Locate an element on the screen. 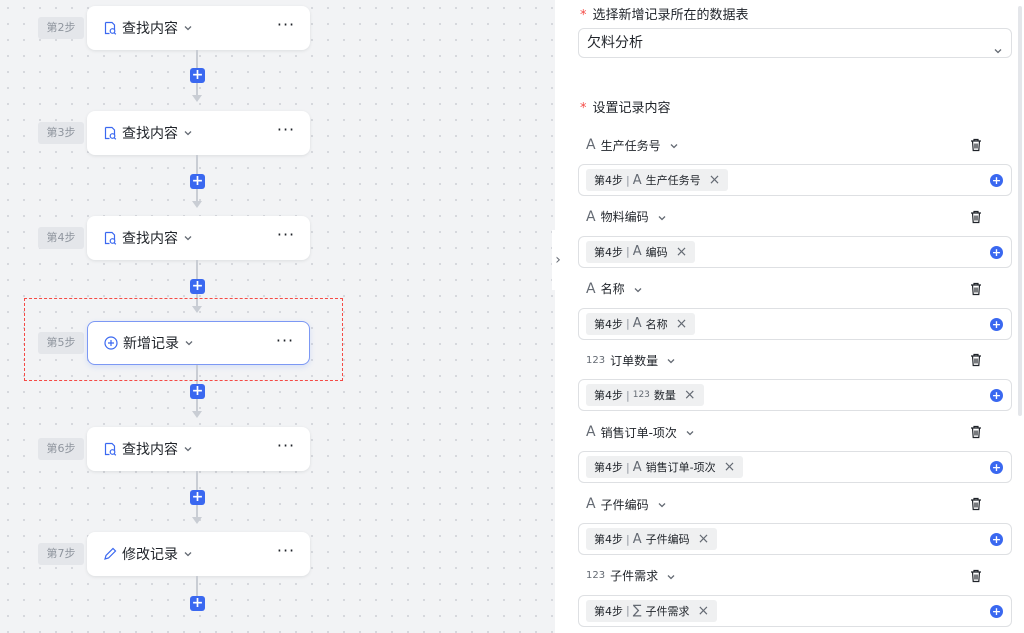 Image resolution: width=1024 pixels, height=633 pixels. field-value-box: 第4步 | A 子件编码 × + is located at coordinates (795, 539).